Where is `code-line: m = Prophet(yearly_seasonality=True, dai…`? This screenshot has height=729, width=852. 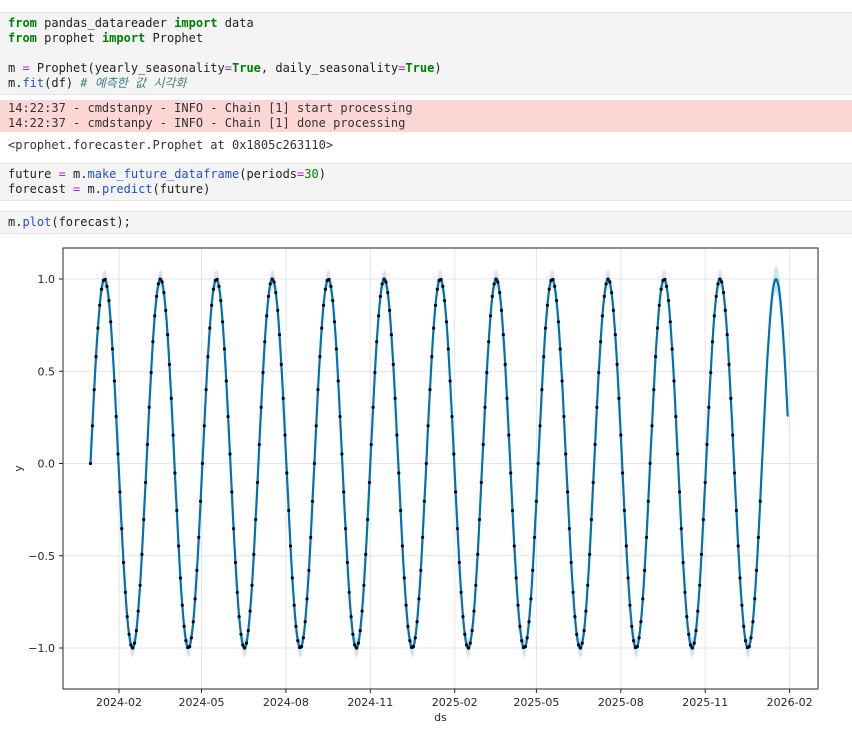 code-line: m = Prophet(yearly_seasonality=True, dai… is located at coordinates (426, 68).